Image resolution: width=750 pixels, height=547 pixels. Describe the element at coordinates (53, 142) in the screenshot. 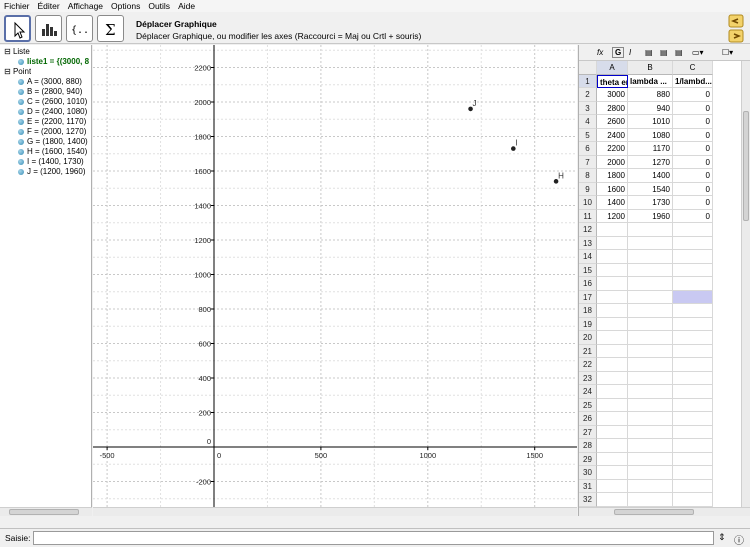

I see `point-item: G = (1800, 1400)` at that location.